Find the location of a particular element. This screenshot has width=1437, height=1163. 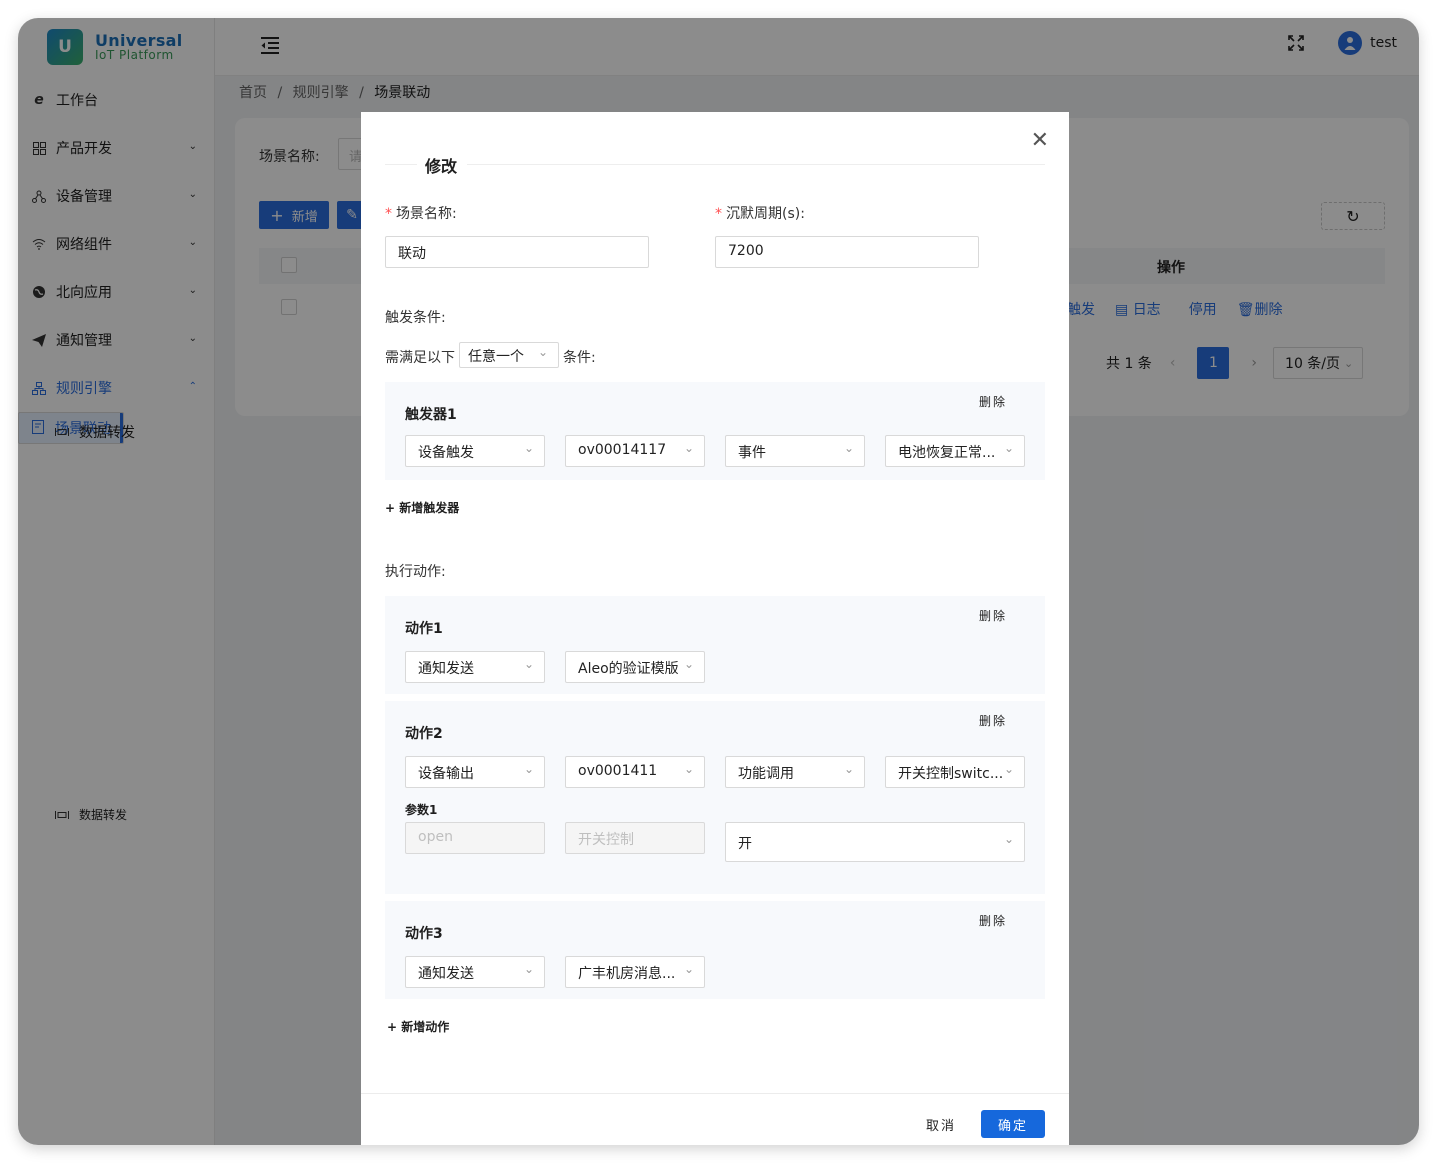

select-value: 设备输出 is located at coordinates (446, 774).